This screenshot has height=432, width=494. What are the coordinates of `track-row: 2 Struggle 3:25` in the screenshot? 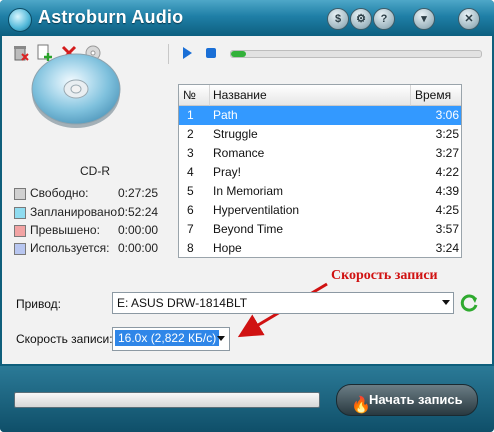 It's located at (320, 134).